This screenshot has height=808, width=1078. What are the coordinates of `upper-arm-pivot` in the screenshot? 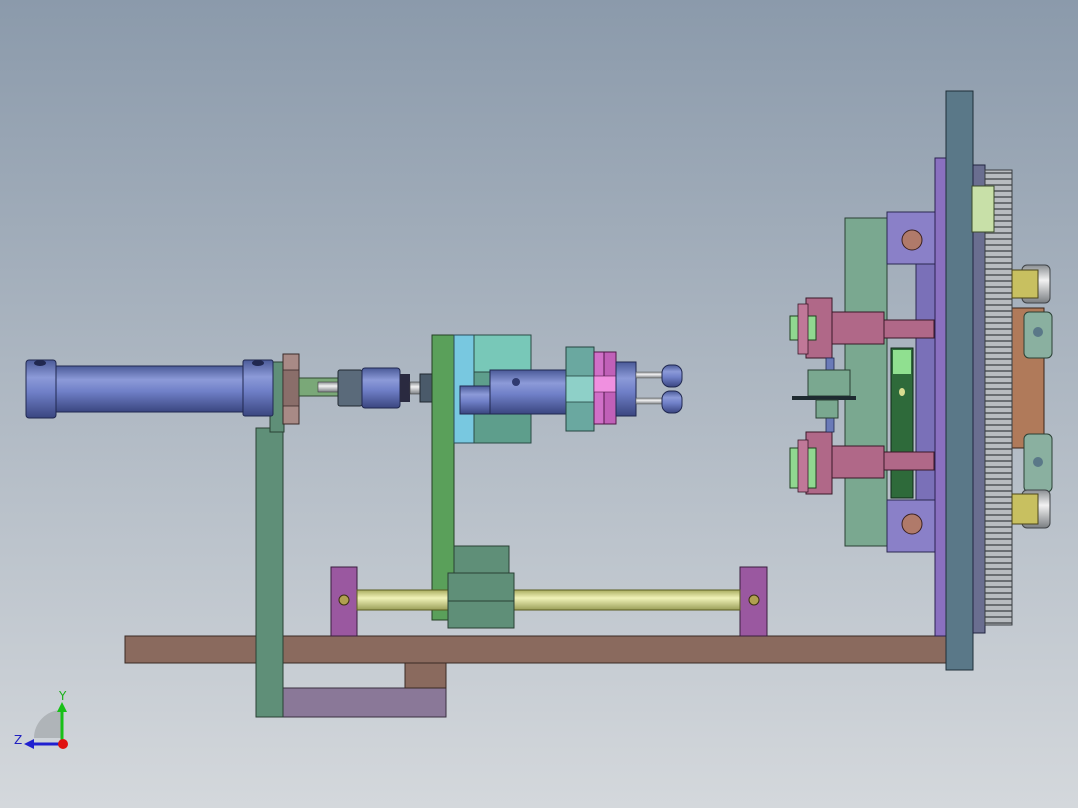 It's located at (912, 240).